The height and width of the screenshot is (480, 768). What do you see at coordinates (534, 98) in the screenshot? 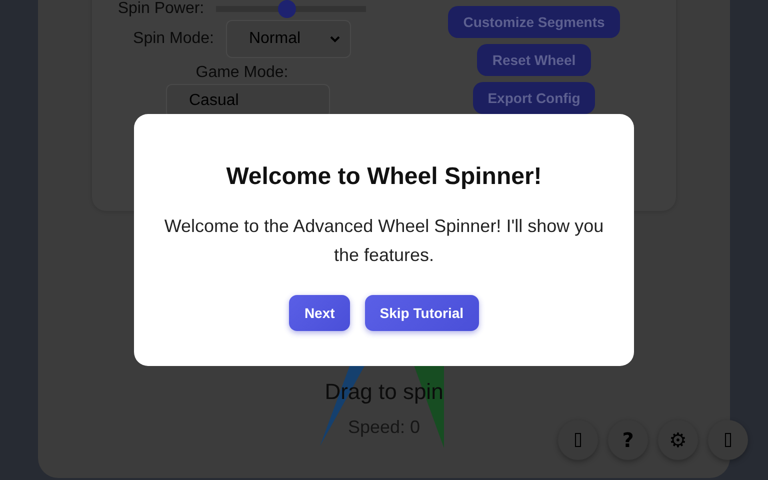
I see `action-button: Export Config` at bounding box center [534, 98].